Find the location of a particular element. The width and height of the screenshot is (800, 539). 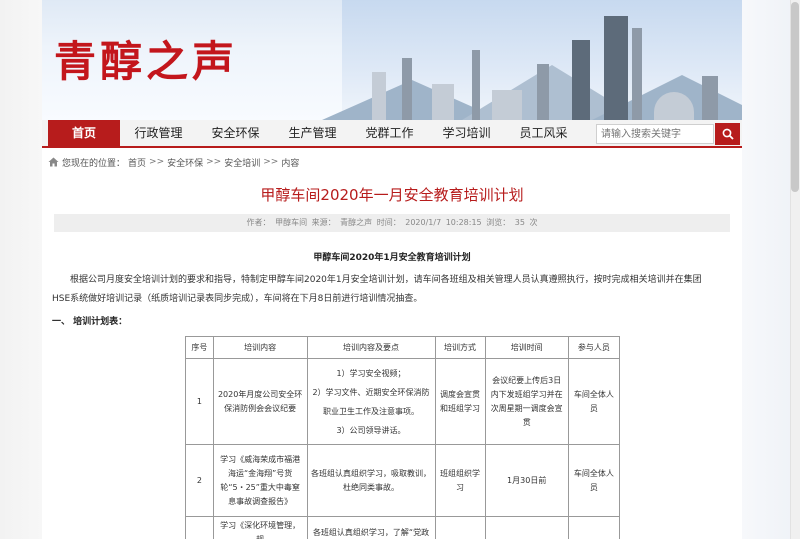

table-point: 1）学习安全视频； is located at coordinates (371, 373).